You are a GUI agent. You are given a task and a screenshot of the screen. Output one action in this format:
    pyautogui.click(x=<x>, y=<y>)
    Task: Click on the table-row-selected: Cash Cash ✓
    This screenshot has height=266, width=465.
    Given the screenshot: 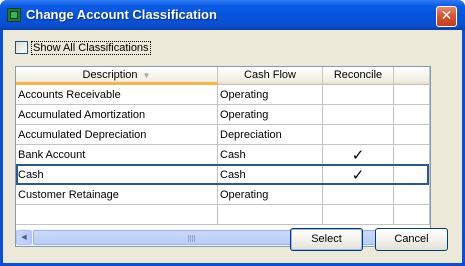 What is the action you would take?
    pyautogui.click(x=223, y=174)
    